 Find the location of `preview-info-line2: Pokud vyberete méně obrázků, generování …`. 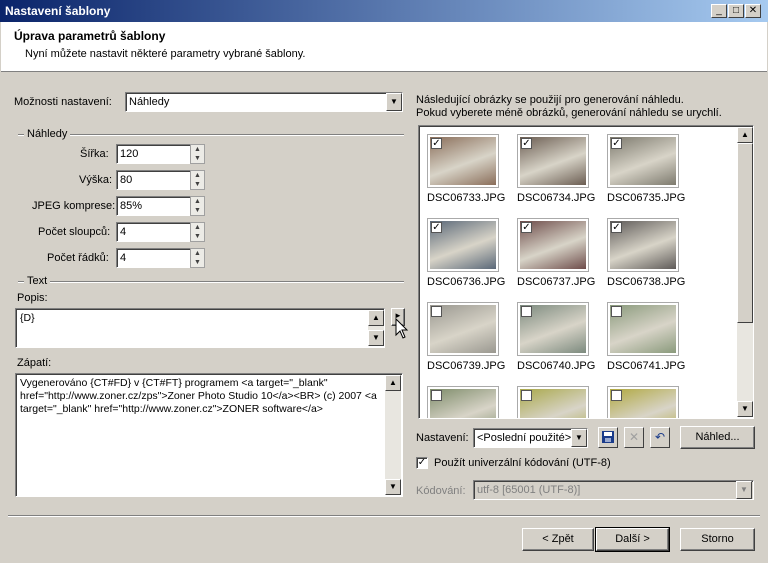

preview-info-line2: Pokud vyberete méně obrázků, generování … is located at coordinates (569, 113).